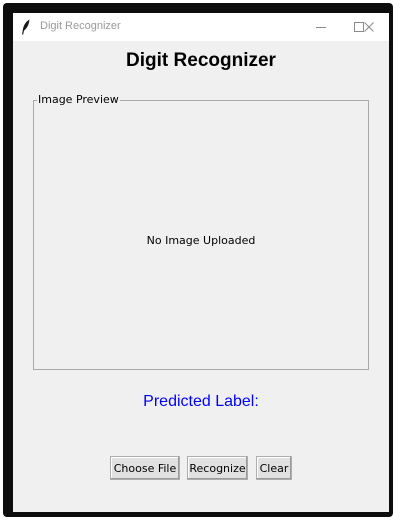 This screenshot has width=402, height=525. I want to click on recognize-button: Recognize, so click(217, 468).